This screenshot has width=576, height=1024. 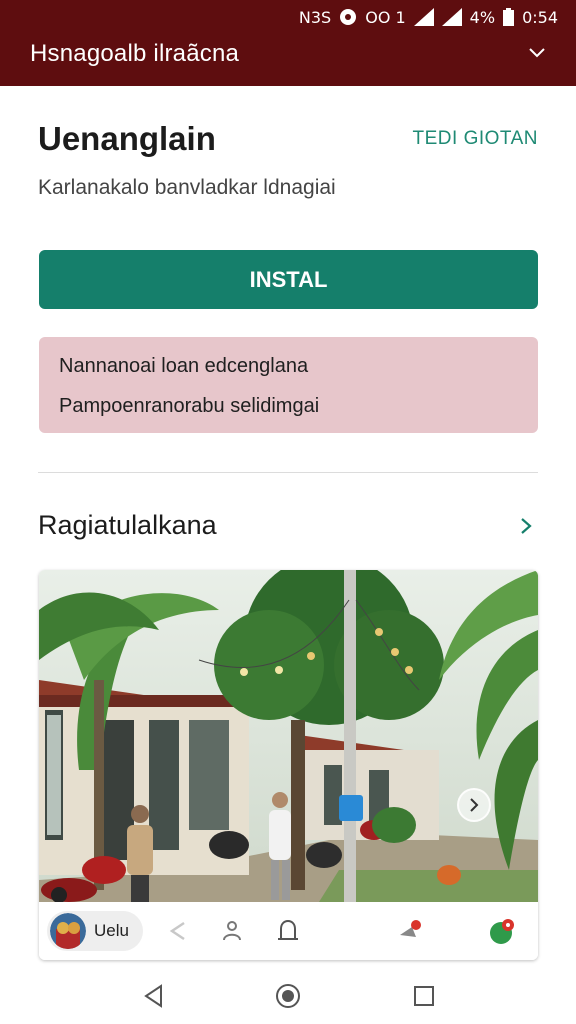 What do you see at coordinates (127, 525) in the screenshot?
I see `section-title: Ragiatulalkana` at bounding box center [127, 525].